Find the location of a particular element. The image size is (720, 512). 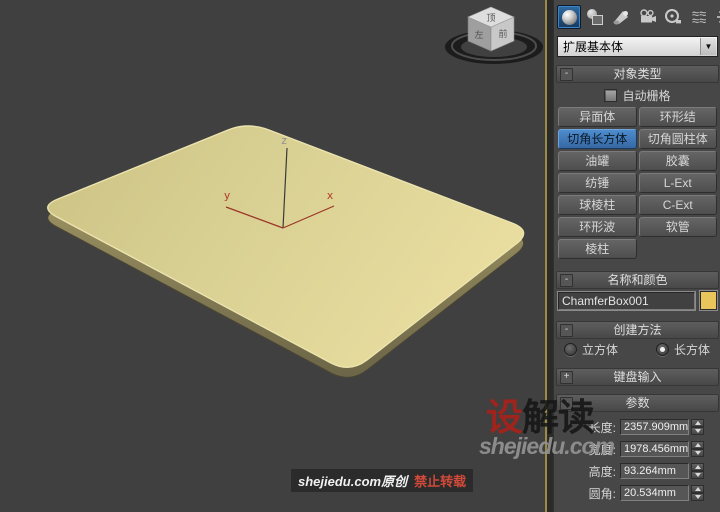

shapes-icon is located at coordinates (595, 17).